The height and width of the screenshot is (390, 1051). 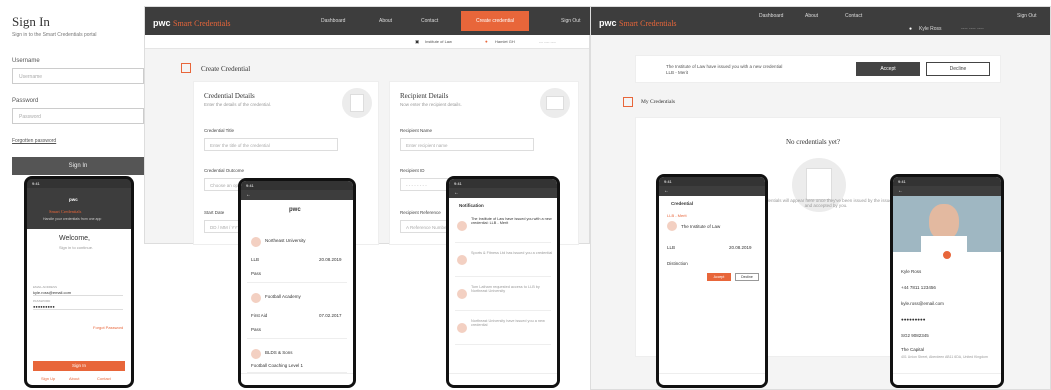 I want to click on list-item: Northeast University LLB 20.08.2019 Pass, so click(x=297, y=258).